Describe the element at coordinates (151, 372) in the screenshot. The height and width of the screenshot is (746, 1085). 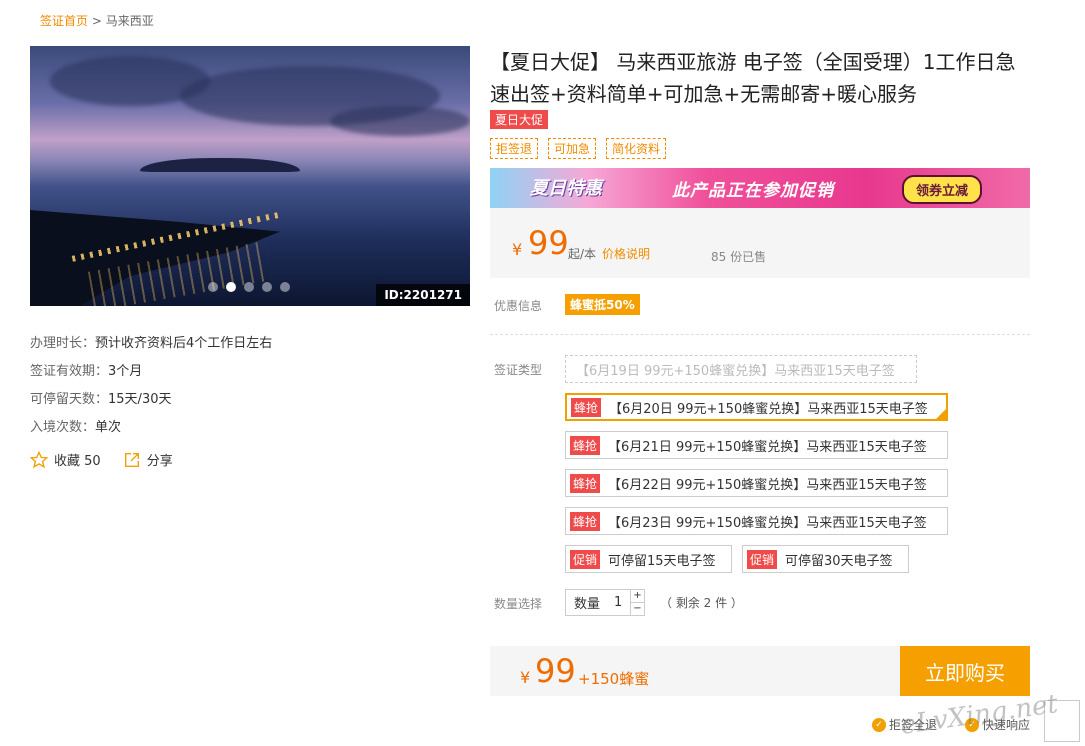
I see `info-row-validity: 签证有效期：3个月` at that location.